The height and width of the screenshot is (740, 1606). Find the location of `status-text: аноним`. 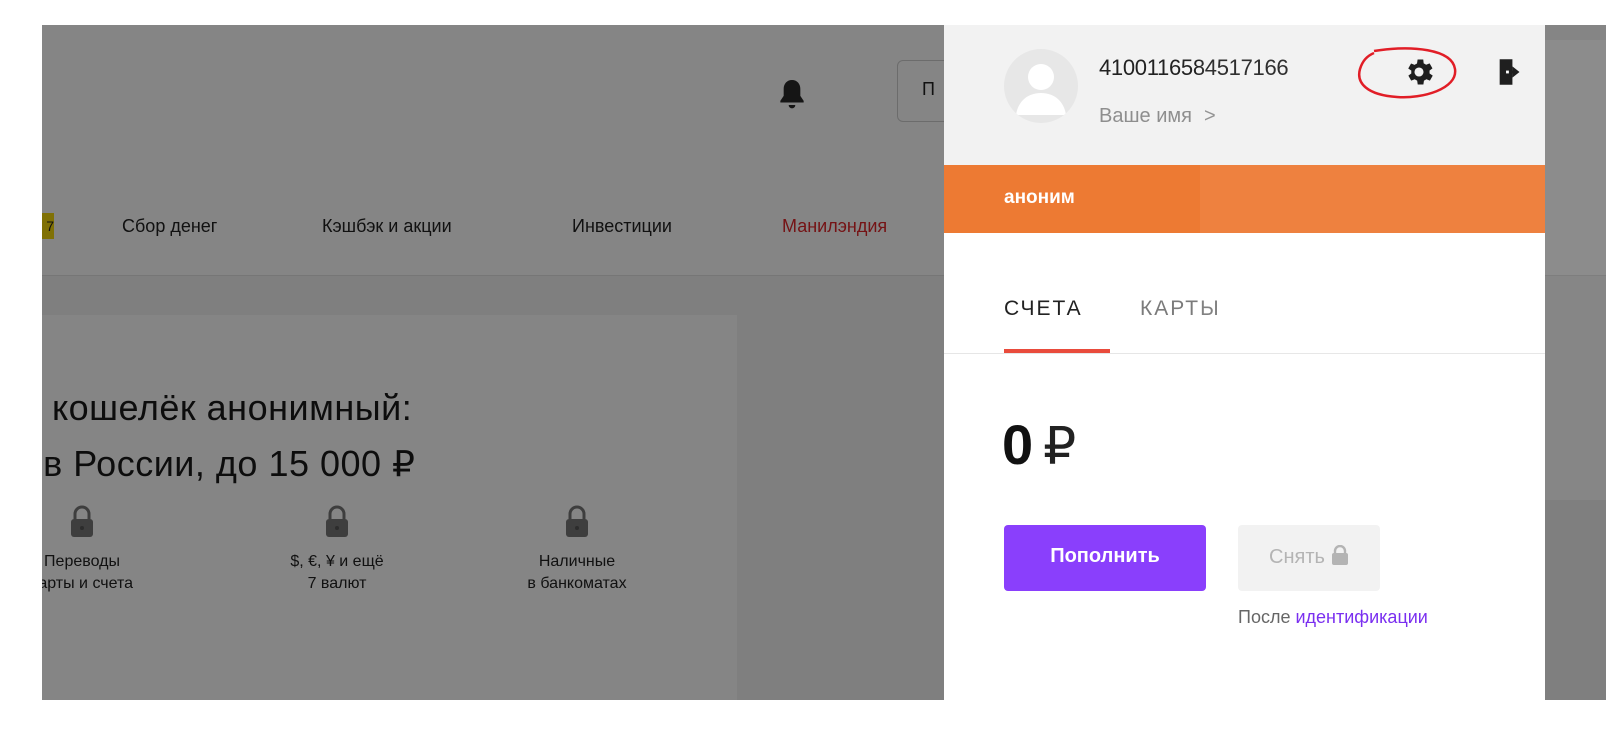

status-text: аноним is located at coordinates (1039, 197).